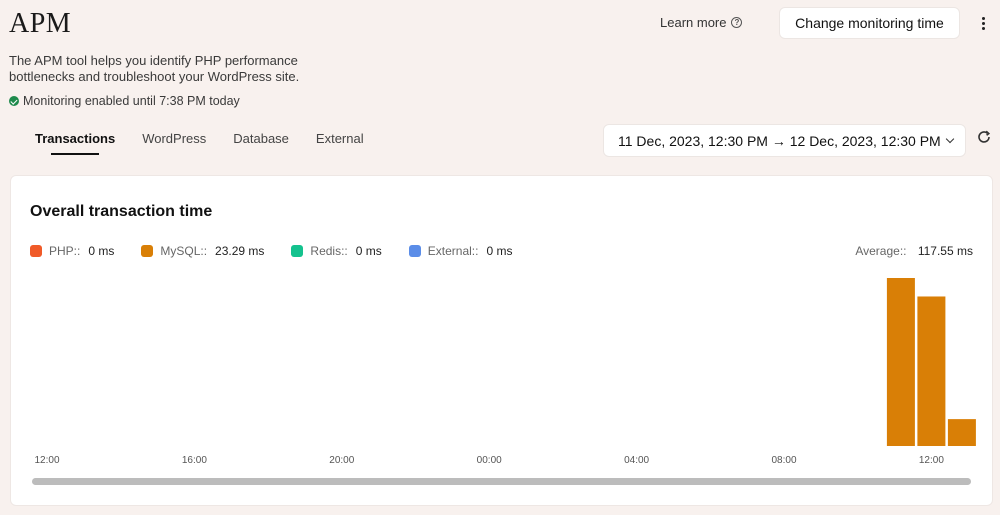 This screenshot has height=515, width=1000. What do you see at coordinates (636, 460) in the screenshot?
I see `x-tick-label: 04:00` at bounding box center [636, 460].